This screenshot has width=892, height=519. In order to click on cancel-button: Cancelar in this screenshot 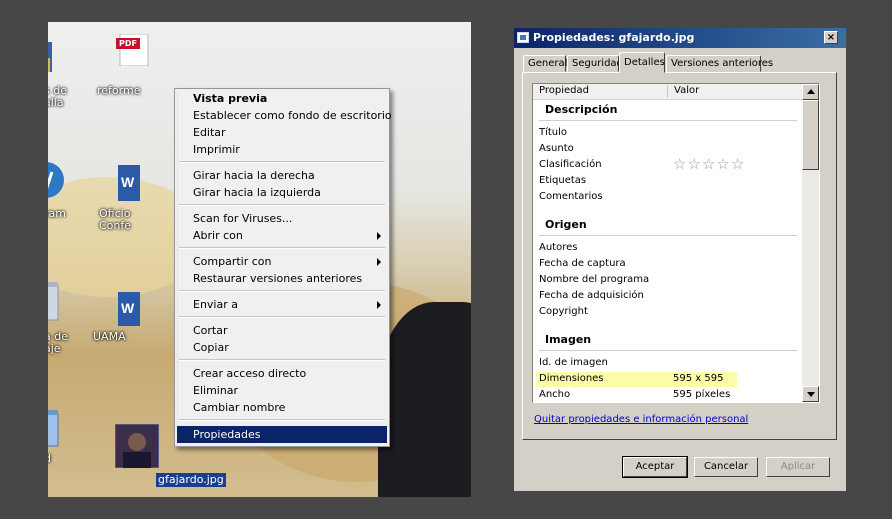, I will do `click(726, 467)`.